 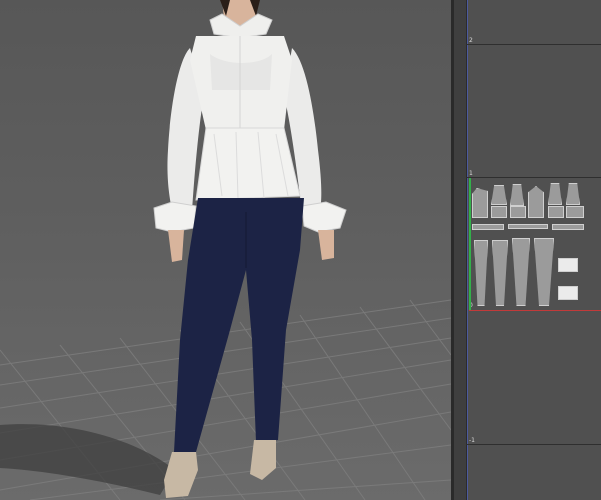 I want to click on vertical-ruler, so click(x=460, y=250).